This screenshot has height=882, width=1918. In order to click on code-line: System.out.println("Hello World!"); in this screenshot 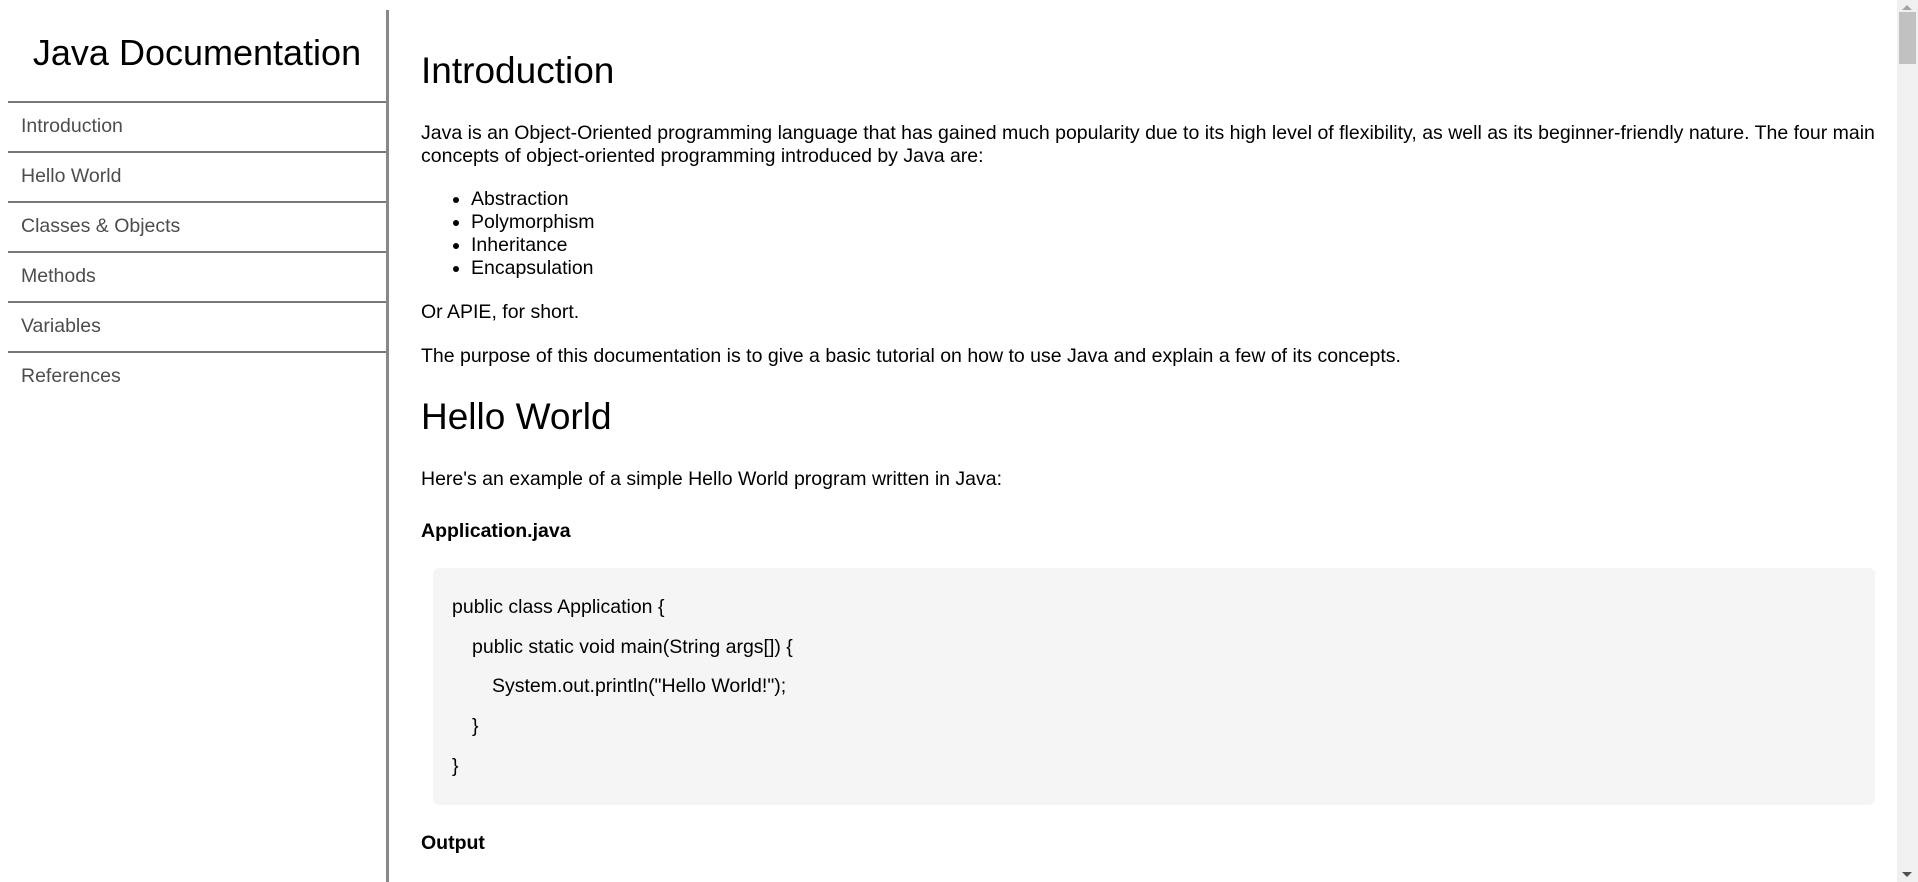, I will do `click(639, 686)`.